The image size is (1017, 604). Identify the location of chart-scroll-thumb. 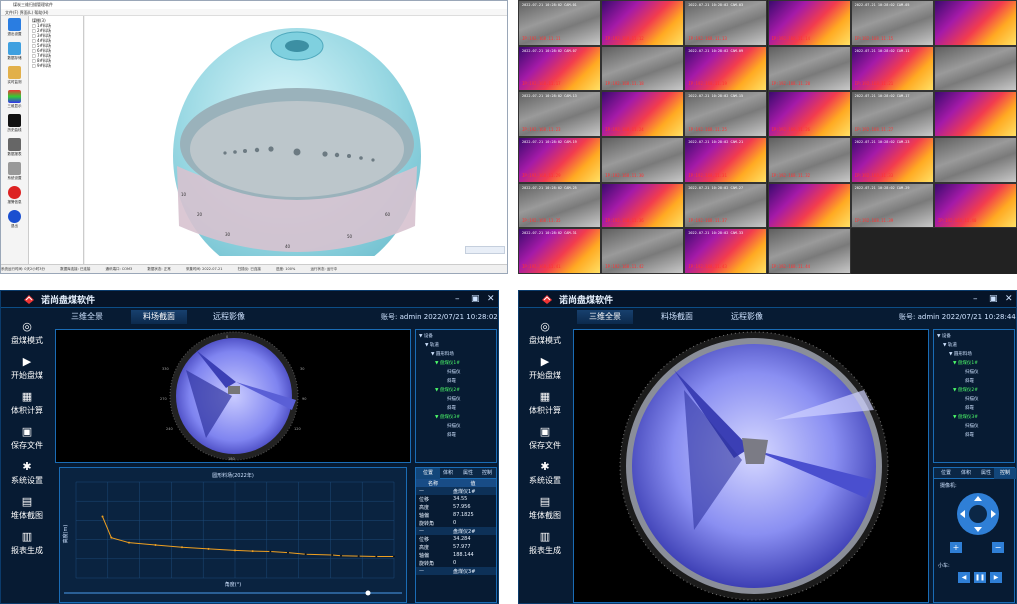
(368, 593).